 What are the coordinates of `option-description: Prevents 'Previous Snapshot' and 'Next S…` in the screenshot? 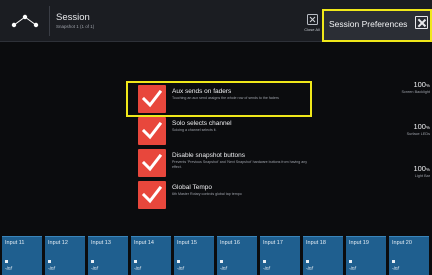 It's located at (239, 164).